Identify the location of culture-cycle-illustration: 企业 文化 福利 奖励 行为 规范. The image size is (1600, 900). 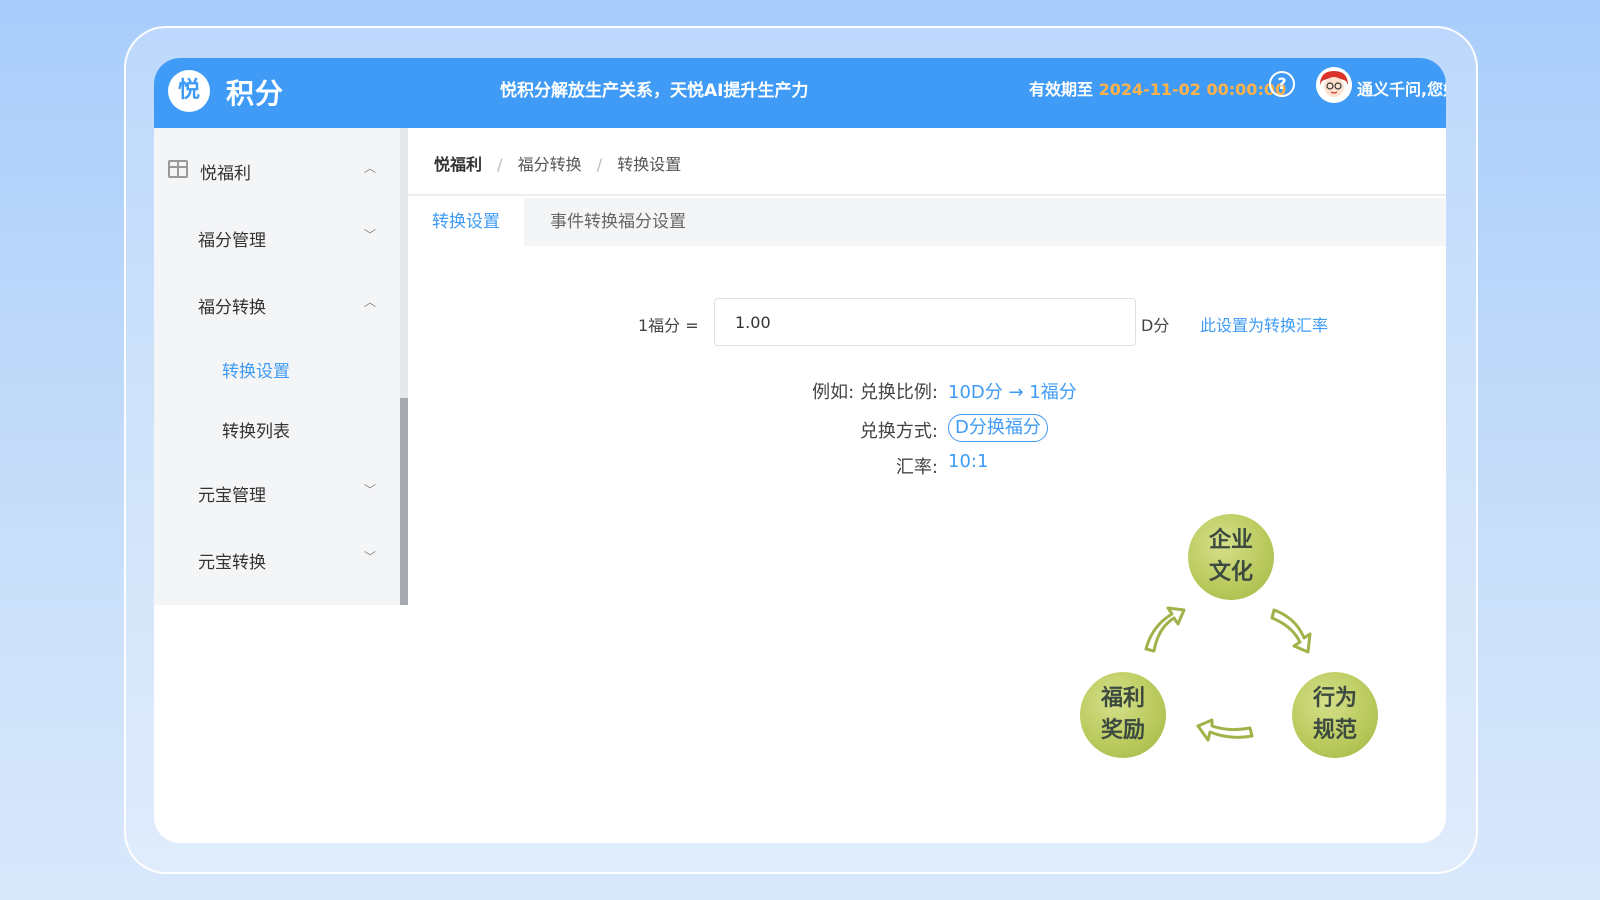
(1244, 664).